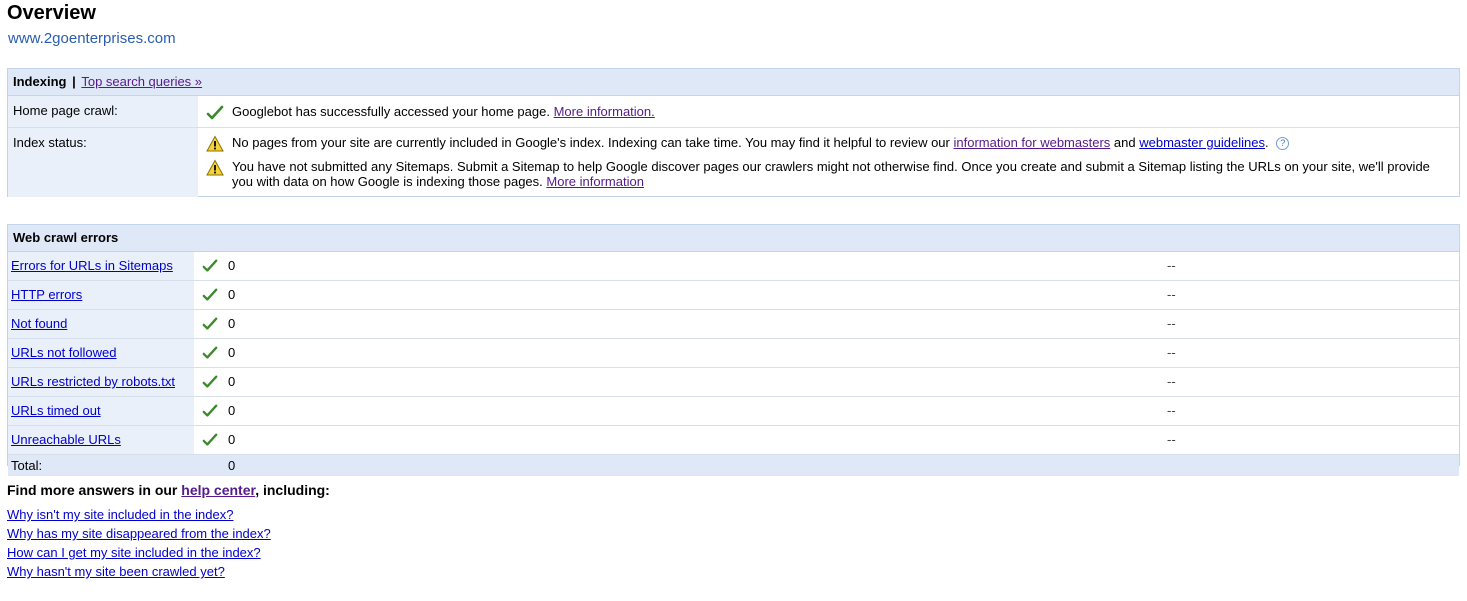  I want to click on total-label: Total:, so click(27, 465).